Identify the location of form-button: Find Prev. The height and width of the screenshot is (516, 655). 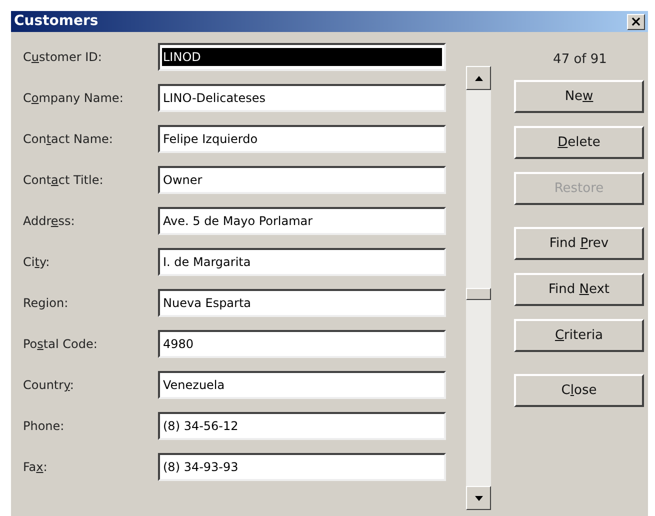
(579, 243).